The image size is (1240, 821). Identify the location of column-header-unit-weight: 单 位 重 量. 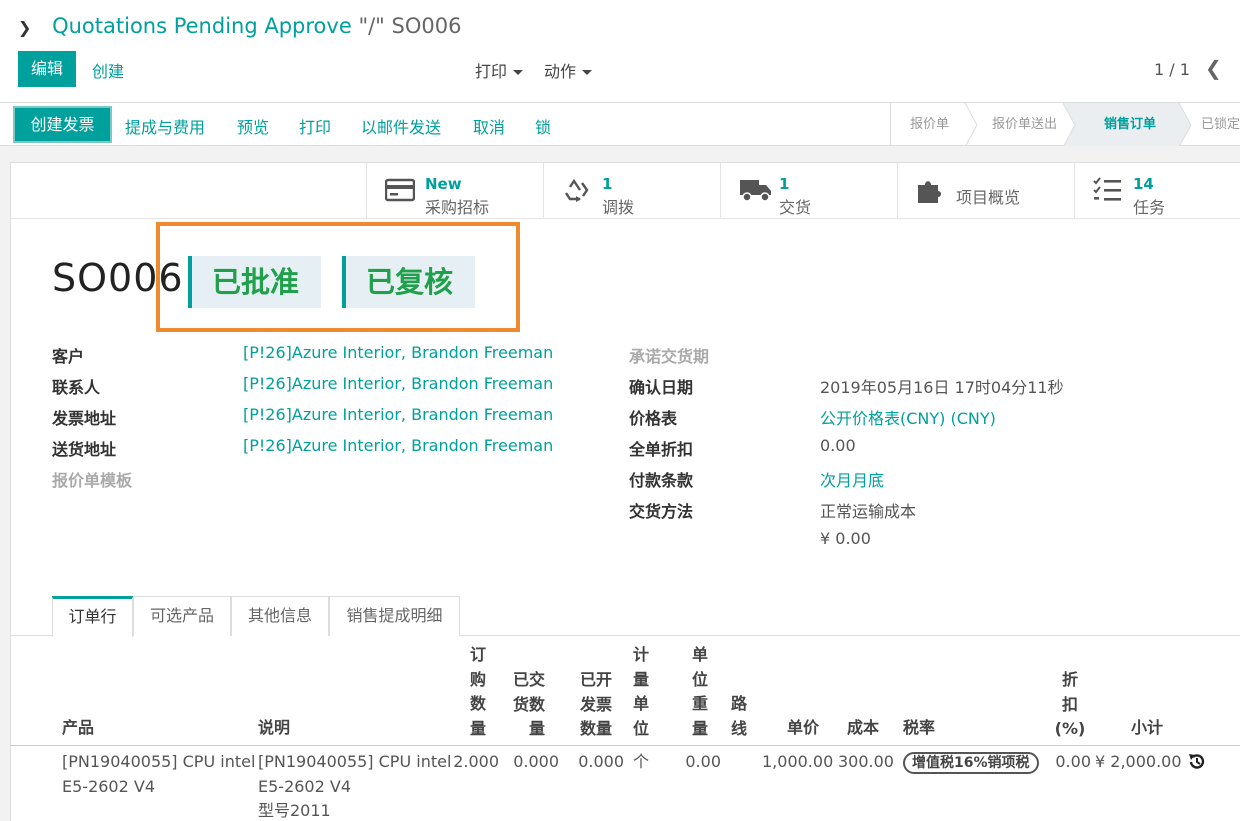
(700, 692).